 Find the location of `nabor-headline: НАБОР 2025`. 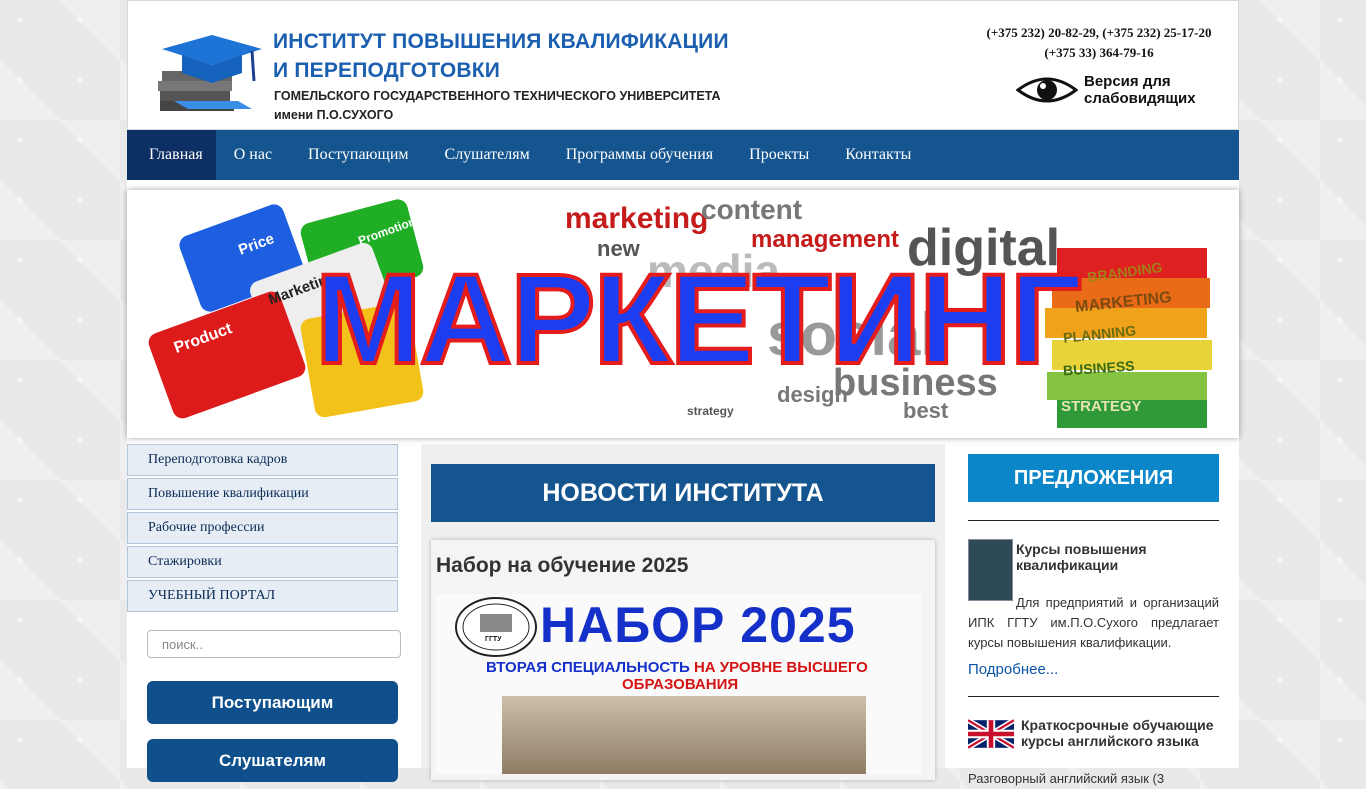

nabor-headline: НАБОР 2025 is located at coordinates (698, 625).